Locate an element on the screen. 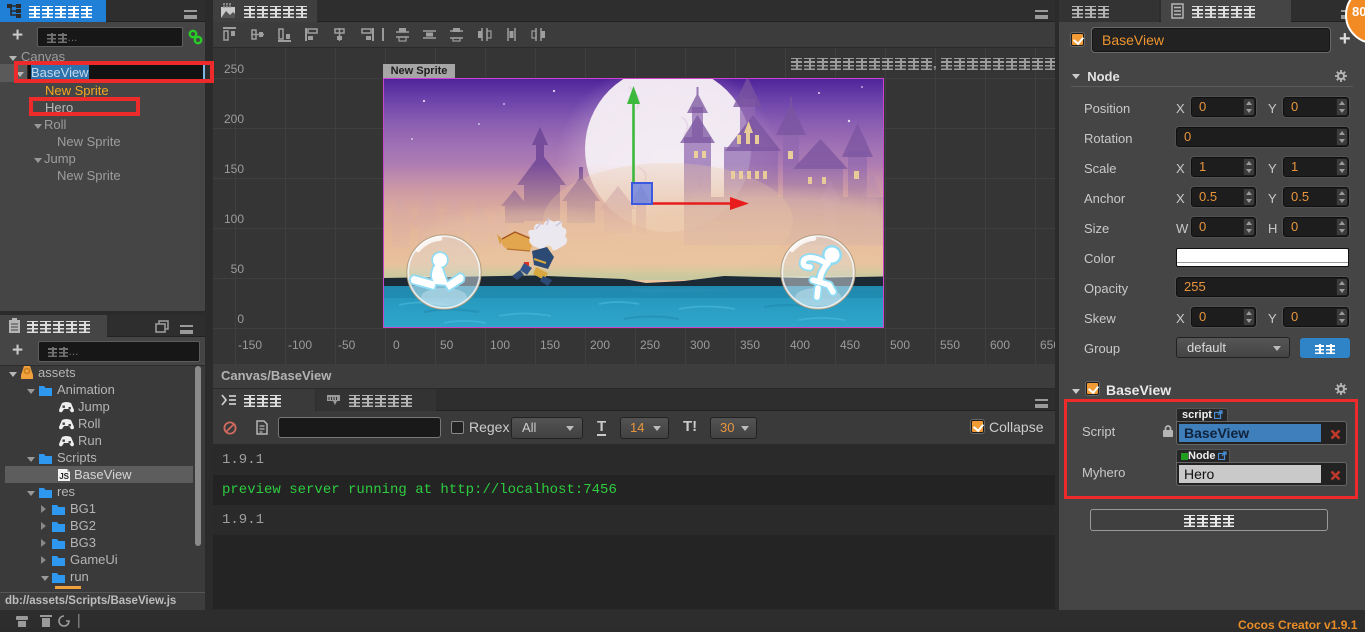 This screenshot has width=1365, height=632. svg-text: JS is located at coordinates (64, 476).